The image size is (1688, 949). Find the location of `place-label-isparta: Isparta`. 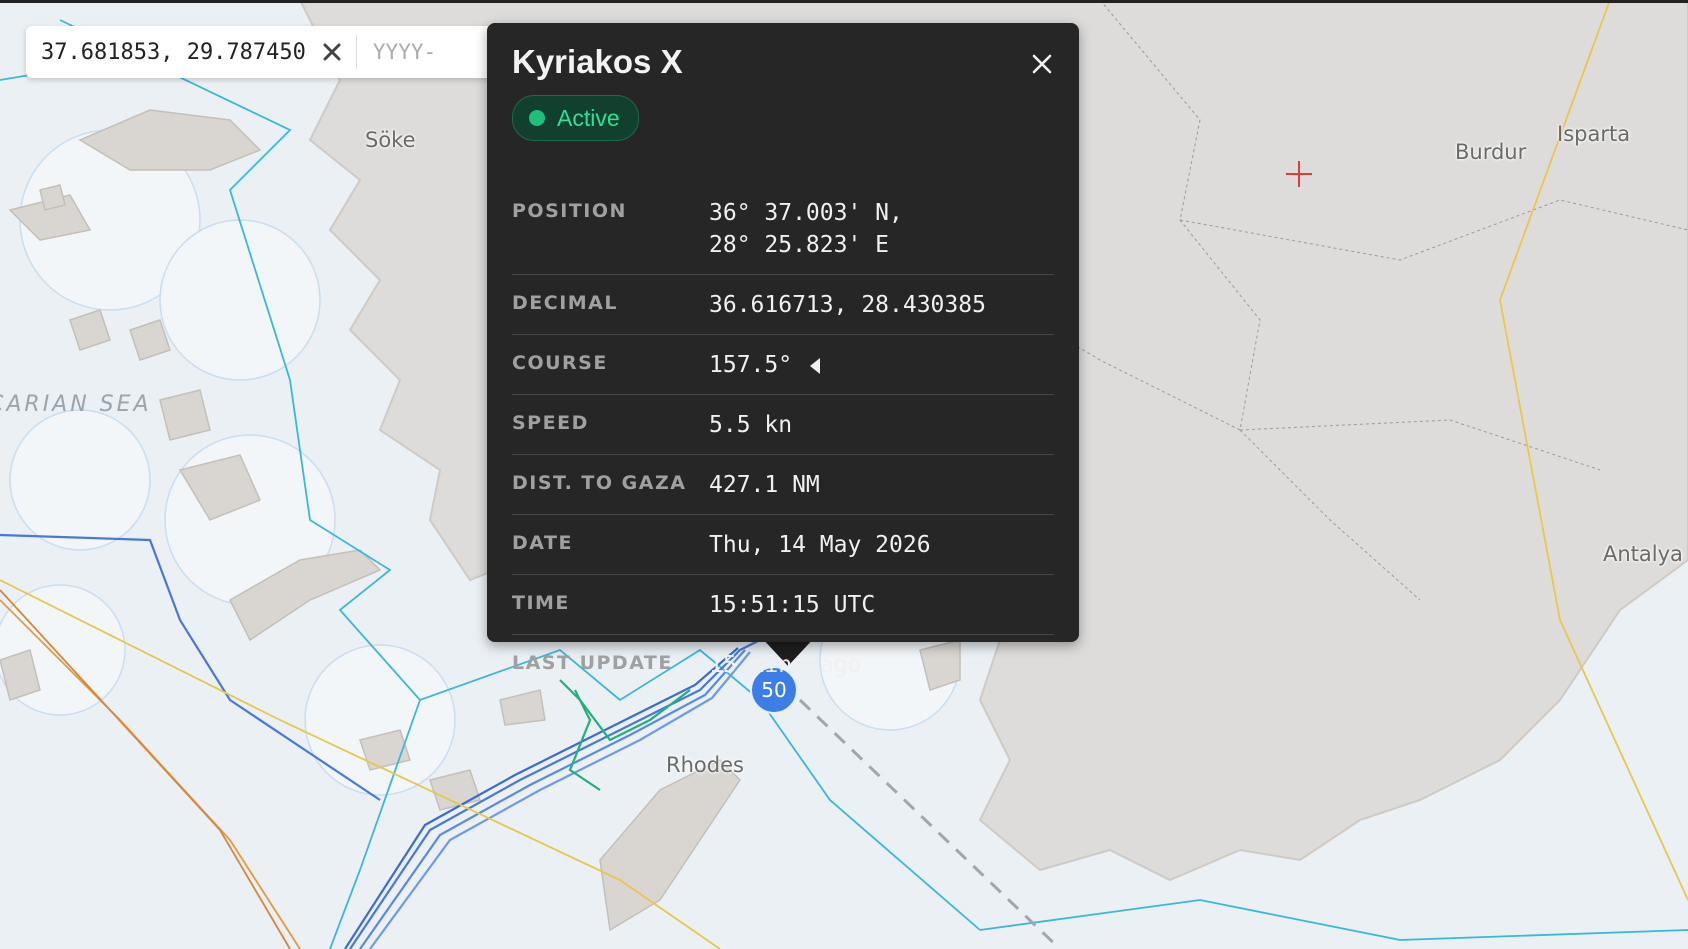

place-label-isparta: Isparta is located at coordinates (1594, 134).